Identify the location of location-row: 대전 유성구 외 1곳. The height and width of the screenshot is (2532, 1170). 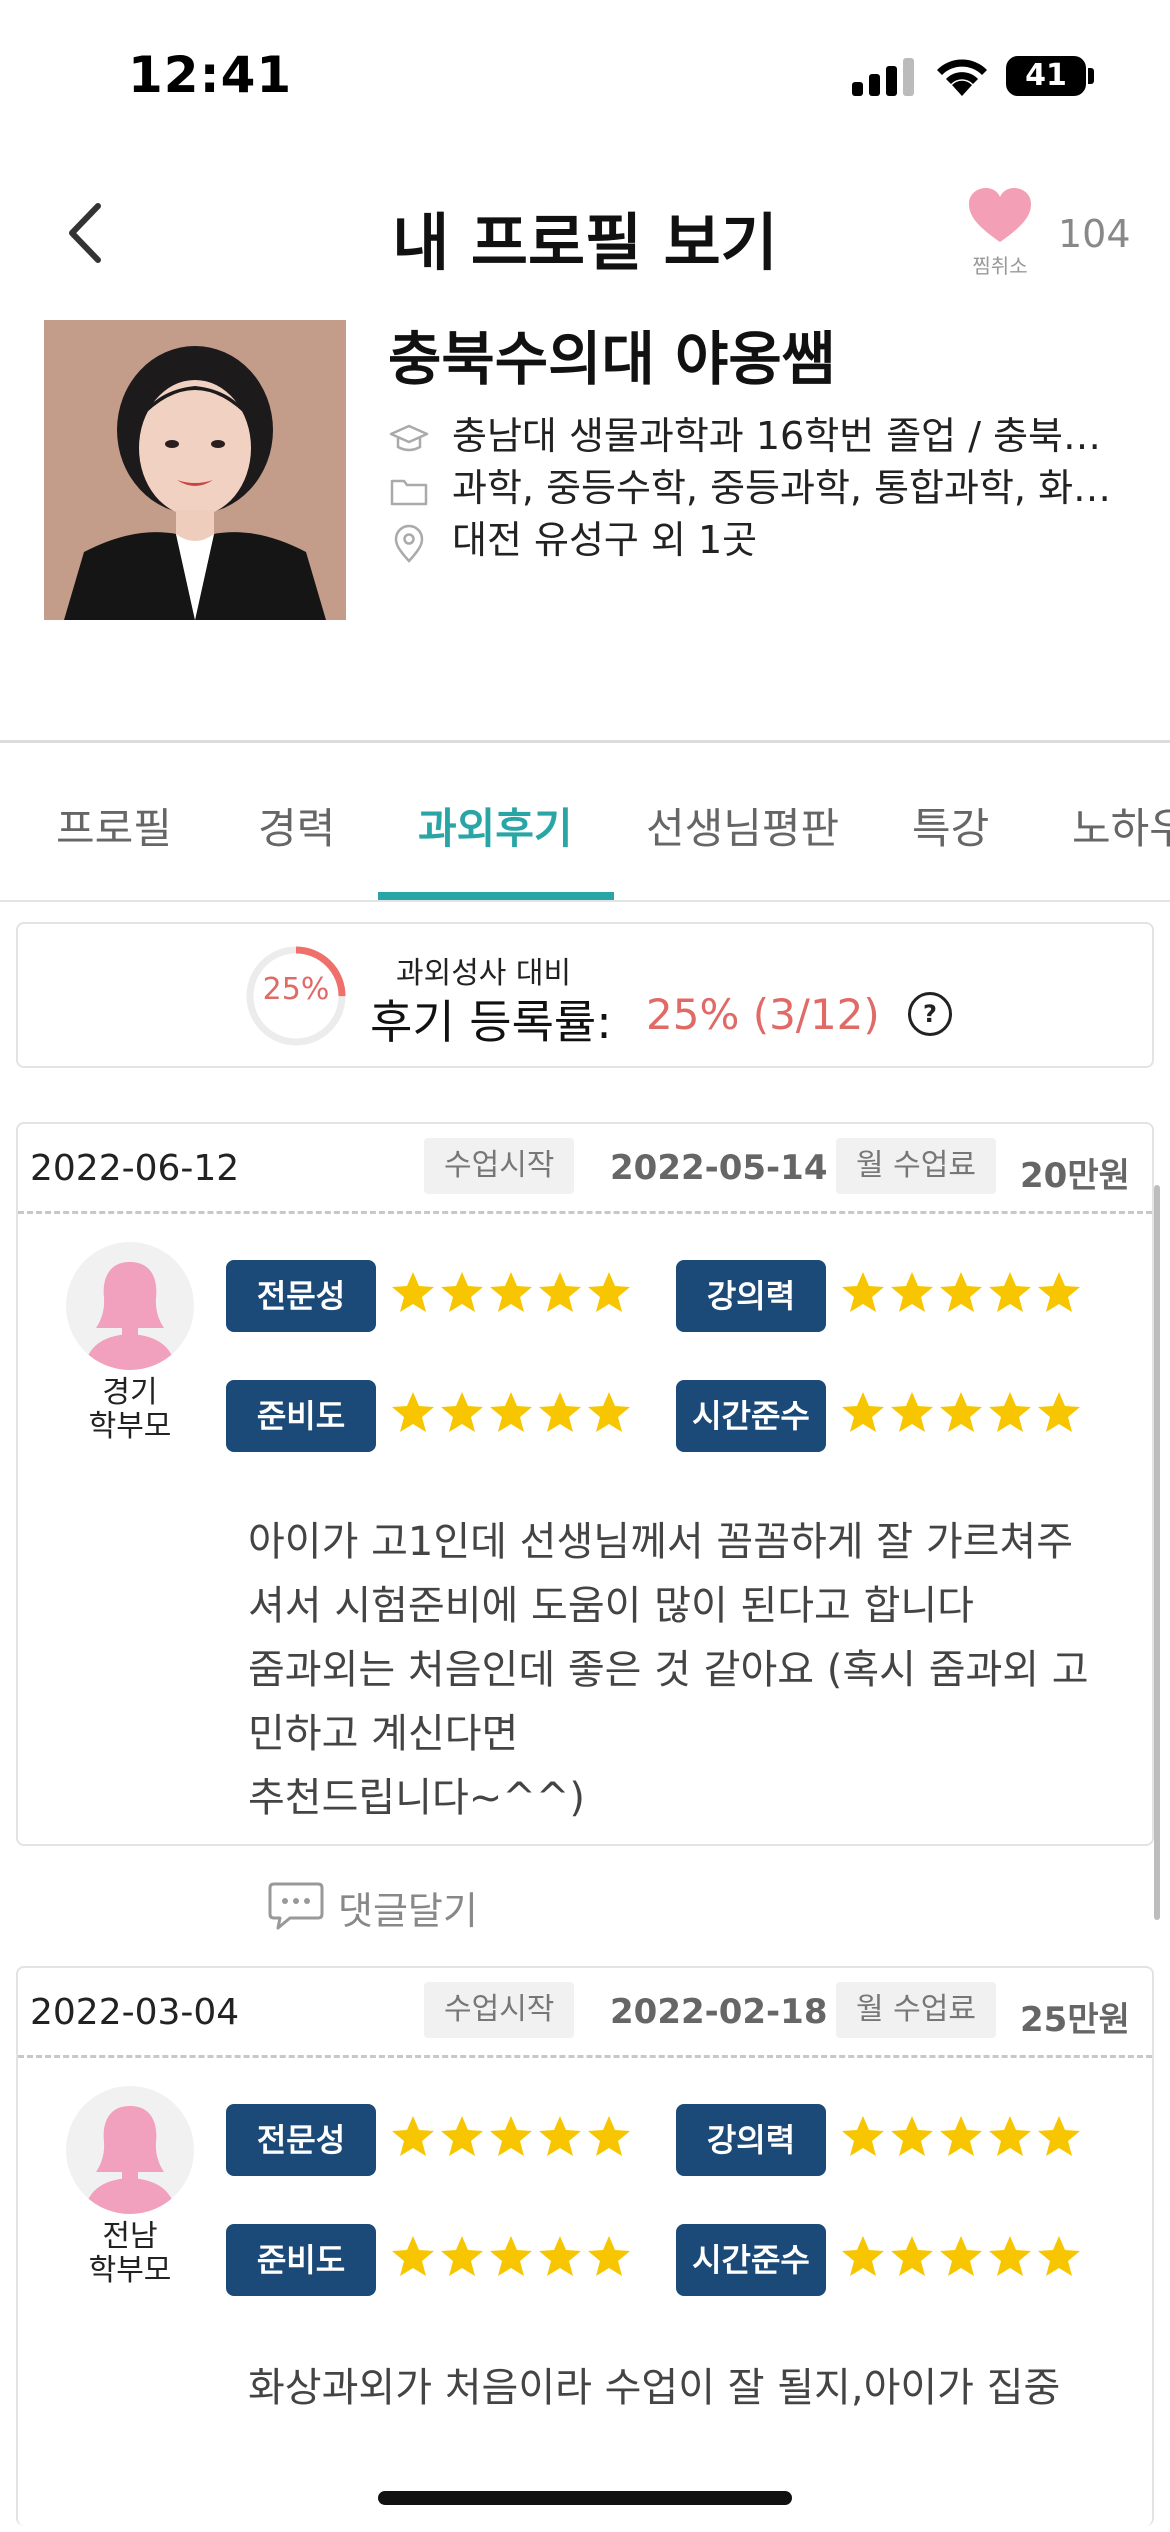
(573, 536).